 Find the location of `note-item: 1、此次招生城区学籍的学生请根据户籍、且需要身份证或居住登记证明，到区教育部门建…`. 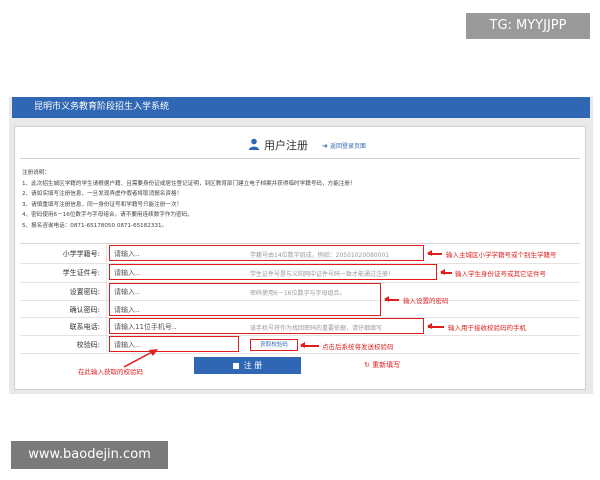

note-item: 1、此次招生城区学籍的学生请根据户籍、且需要身份证或居住登记证明，到区教育部门建… is located at coordinates (189, 183).